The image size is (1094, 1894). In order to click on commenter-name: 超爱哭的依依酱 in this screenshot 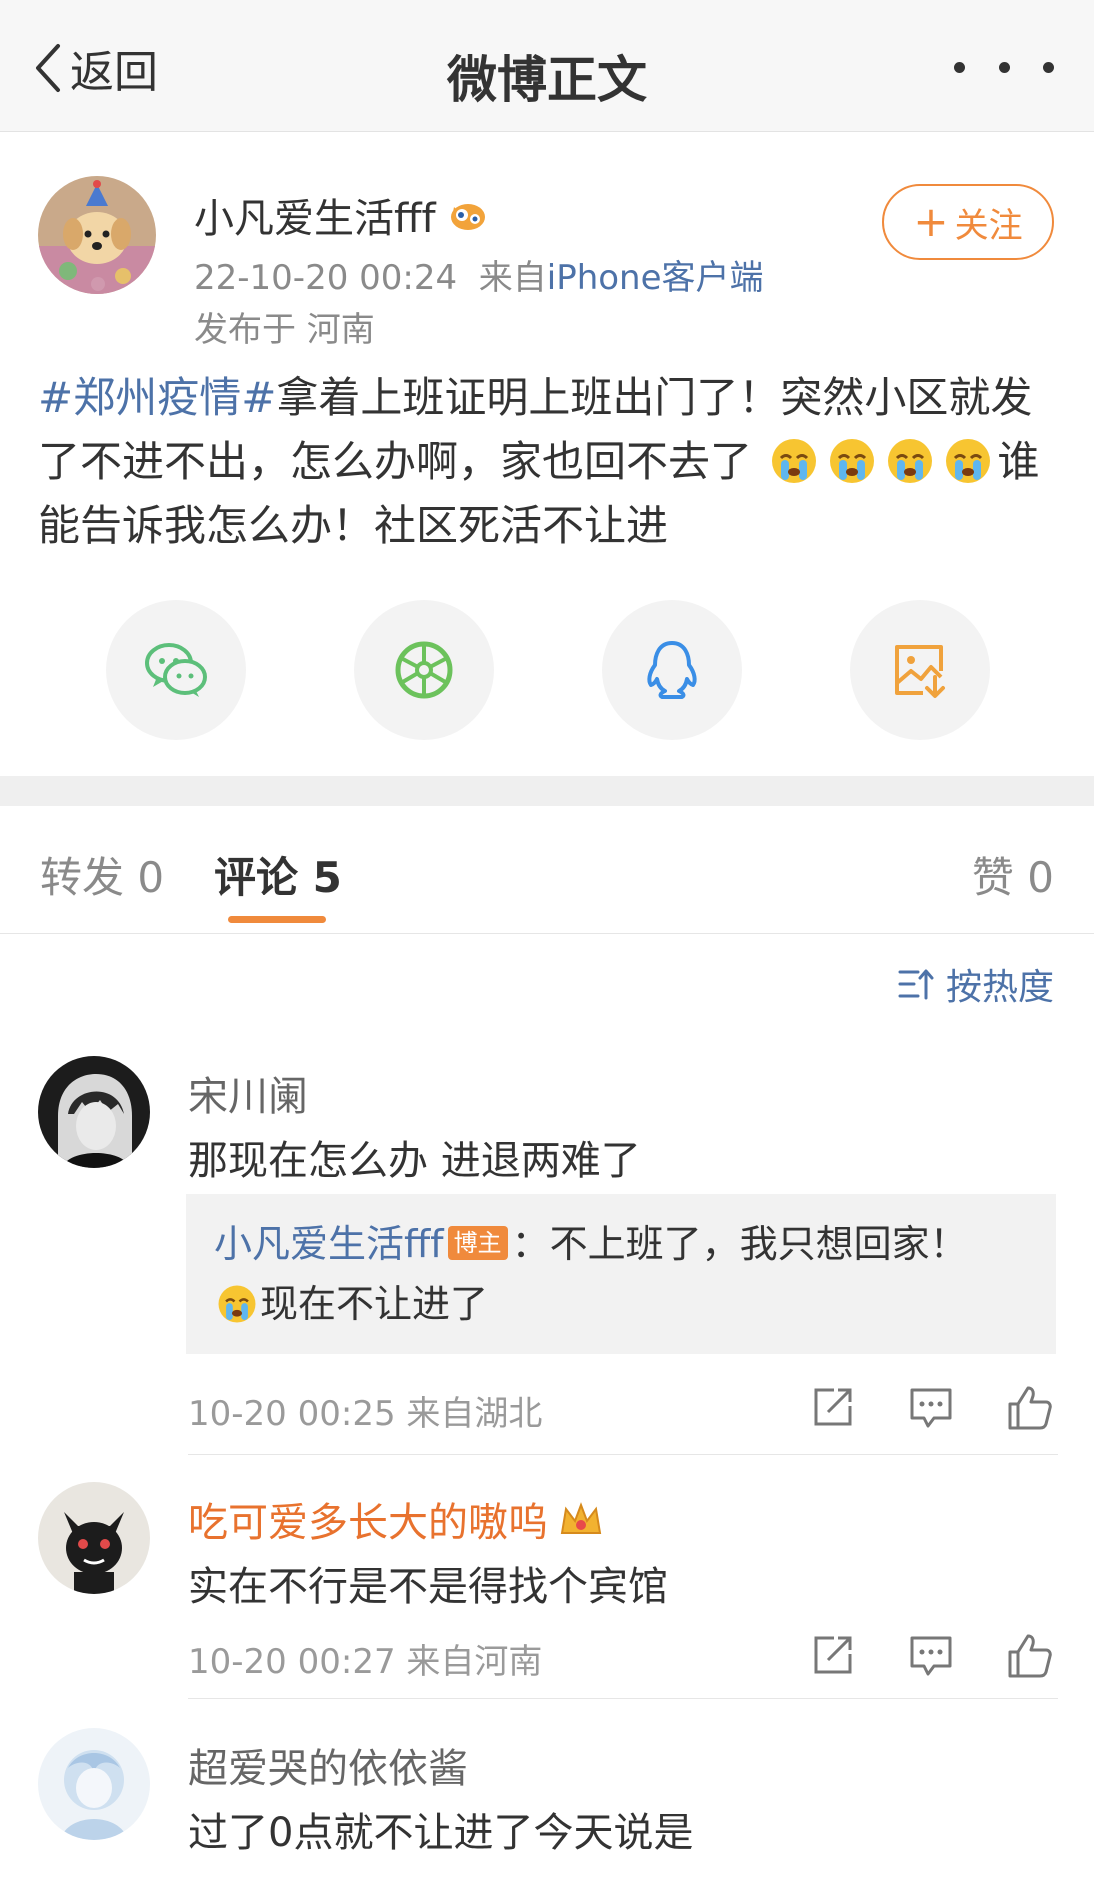, I will do `click(328, 1765)`.